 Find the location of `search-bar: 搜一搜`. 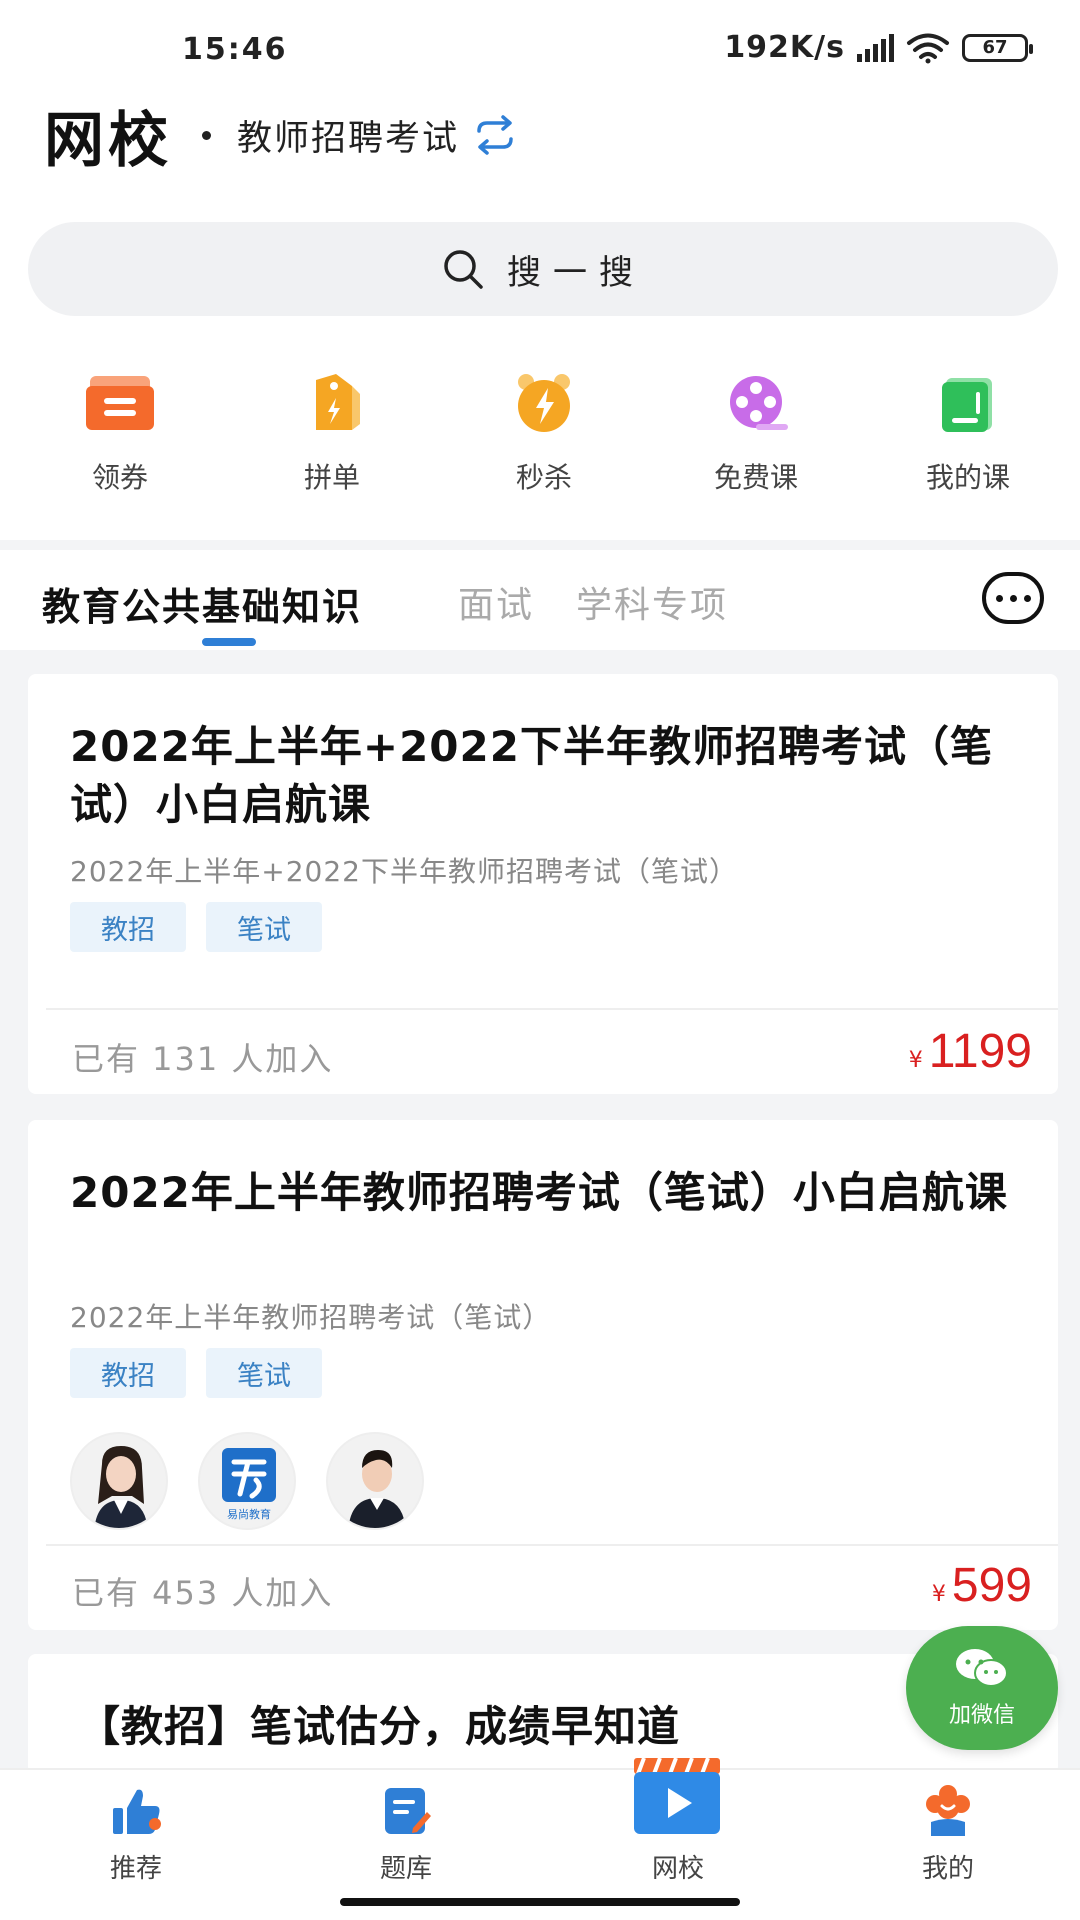

search-bar: 搜一搜 is located at coordinates (543, 269).